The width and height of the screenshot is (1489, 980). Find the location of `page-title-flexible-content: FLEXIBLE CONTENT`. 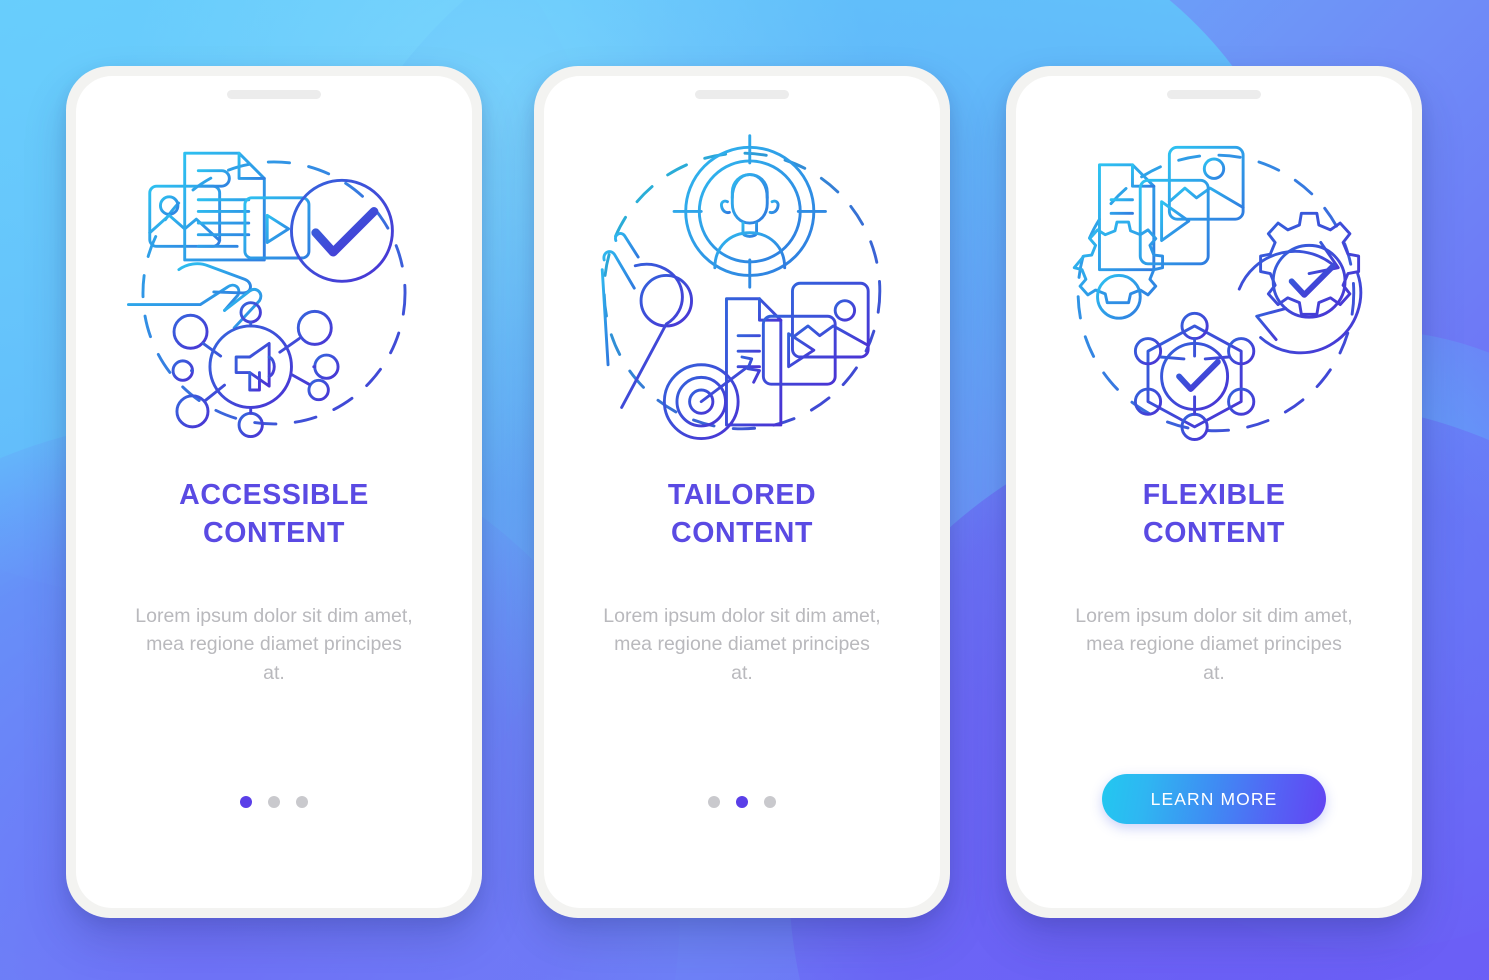

page-title-flexible-content: FLEXIBLE CONTENT is located at coordinates (1214, 514).